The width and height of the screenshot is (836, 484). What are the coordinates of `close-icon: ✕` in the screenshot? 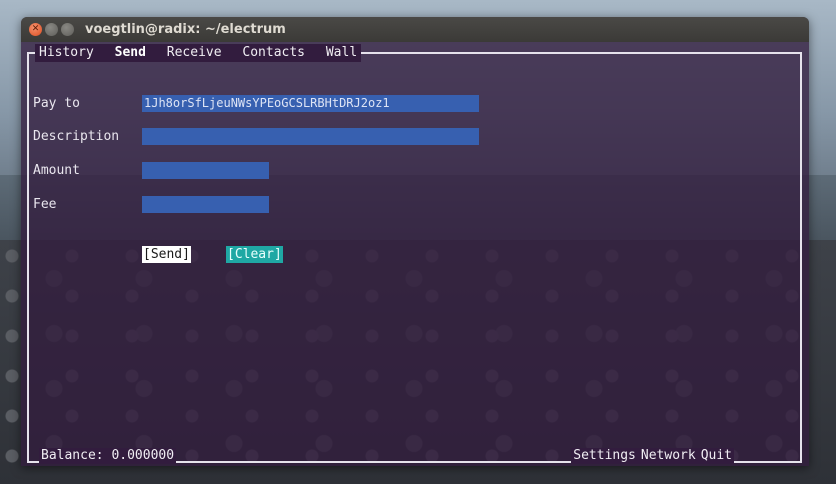 It's located at (35, 29).